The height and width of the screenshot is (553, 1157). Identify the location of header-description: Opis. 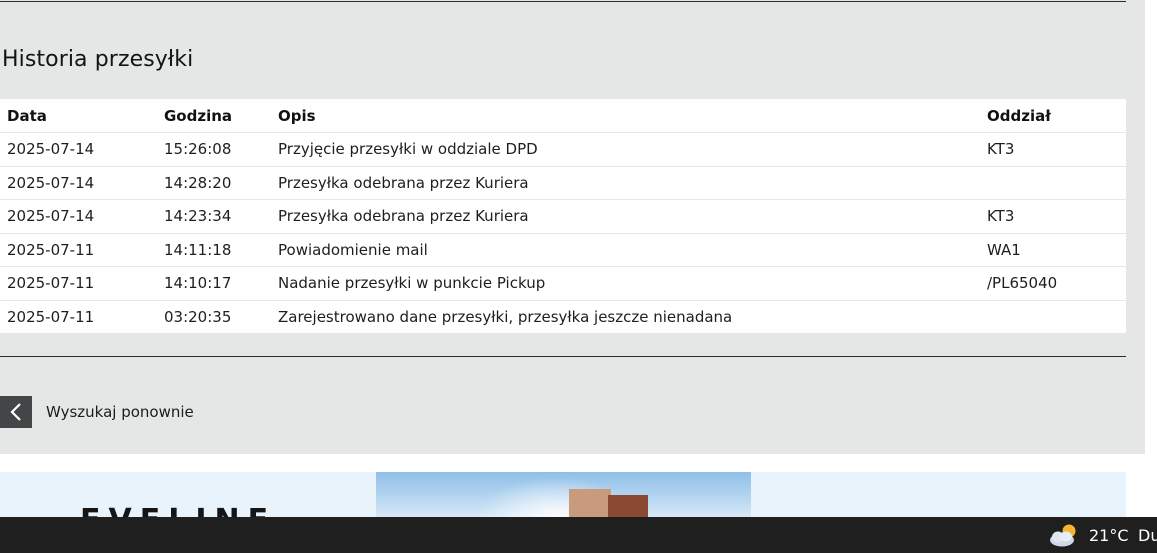
(632, 116).